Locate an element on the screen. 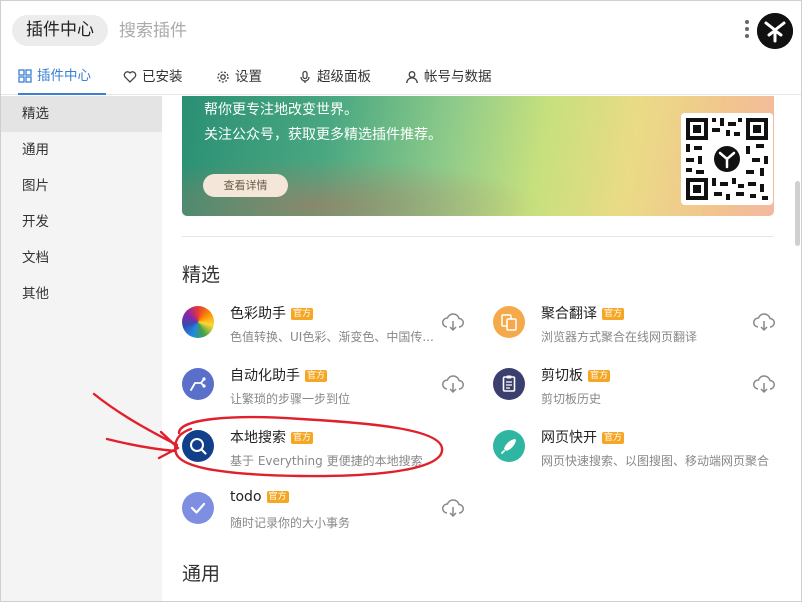  top-bar: 插件中心 is located at coordinates (401, 30).